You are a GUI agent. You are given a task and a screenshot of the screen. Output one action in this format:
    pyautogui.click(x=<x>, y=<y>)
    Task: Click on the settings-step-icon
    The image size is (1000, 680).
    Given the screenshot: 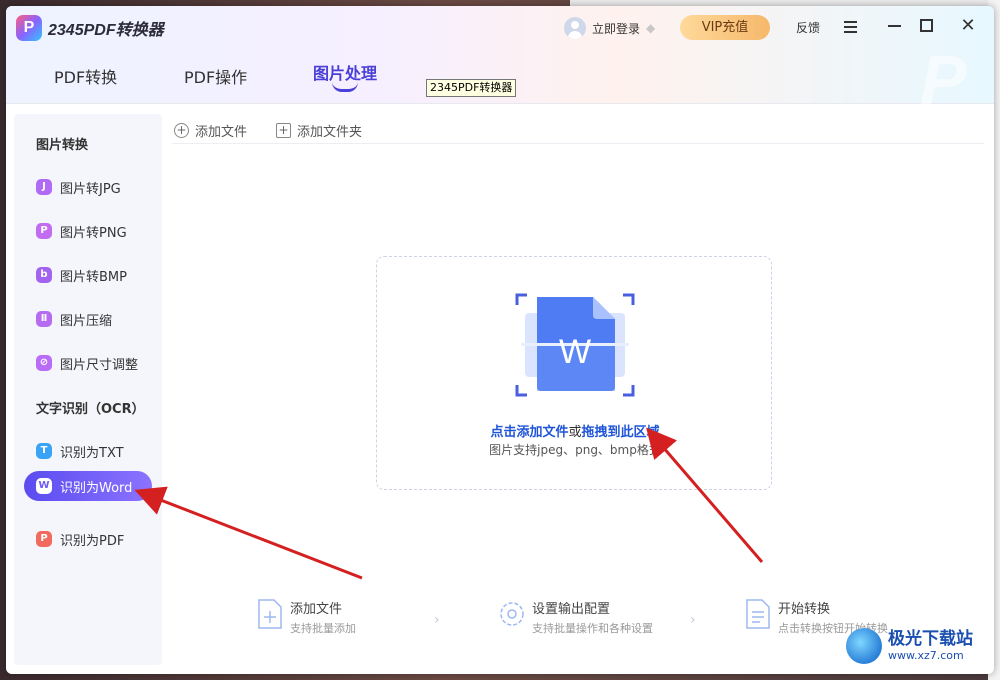 What is the action you would take?
    pyautogui.click(x=512, y=614)
    